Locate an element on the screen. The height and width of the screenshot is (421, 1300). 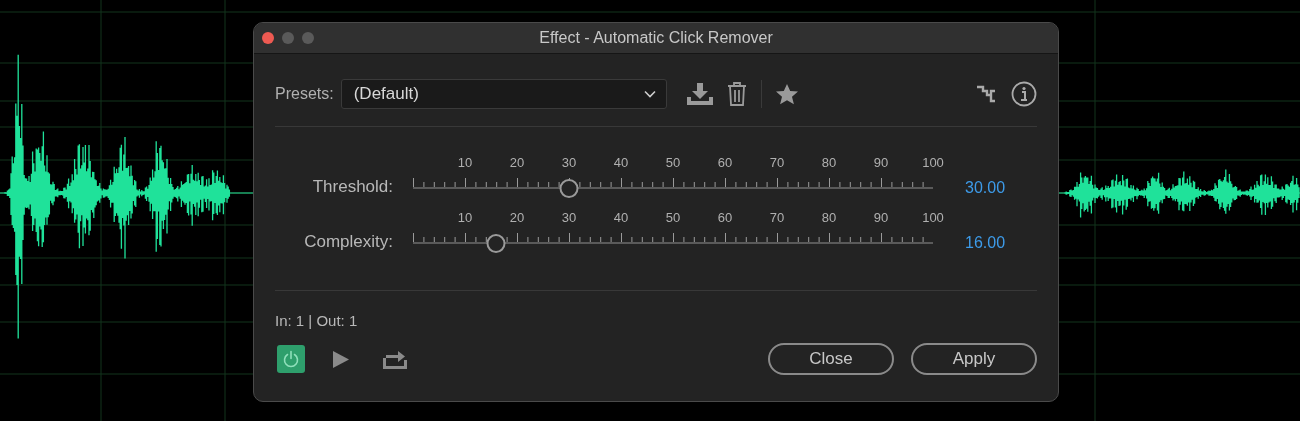
play-icon is located at coordinates (341, 359).